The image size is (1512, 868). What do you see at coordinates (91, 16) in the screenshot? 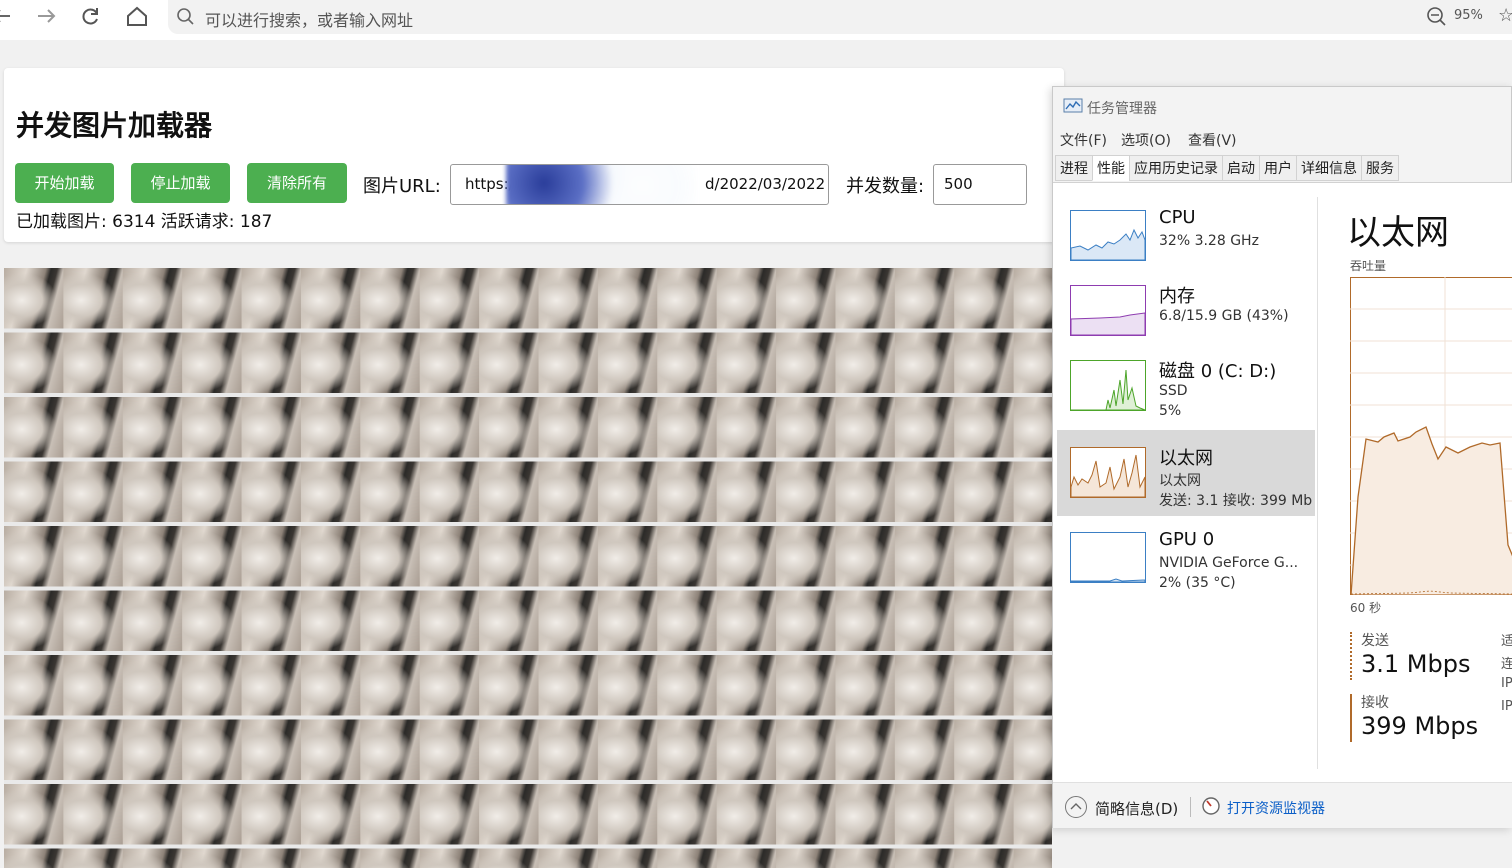
I see `refresh-icon` at bounding box center [91, 16].